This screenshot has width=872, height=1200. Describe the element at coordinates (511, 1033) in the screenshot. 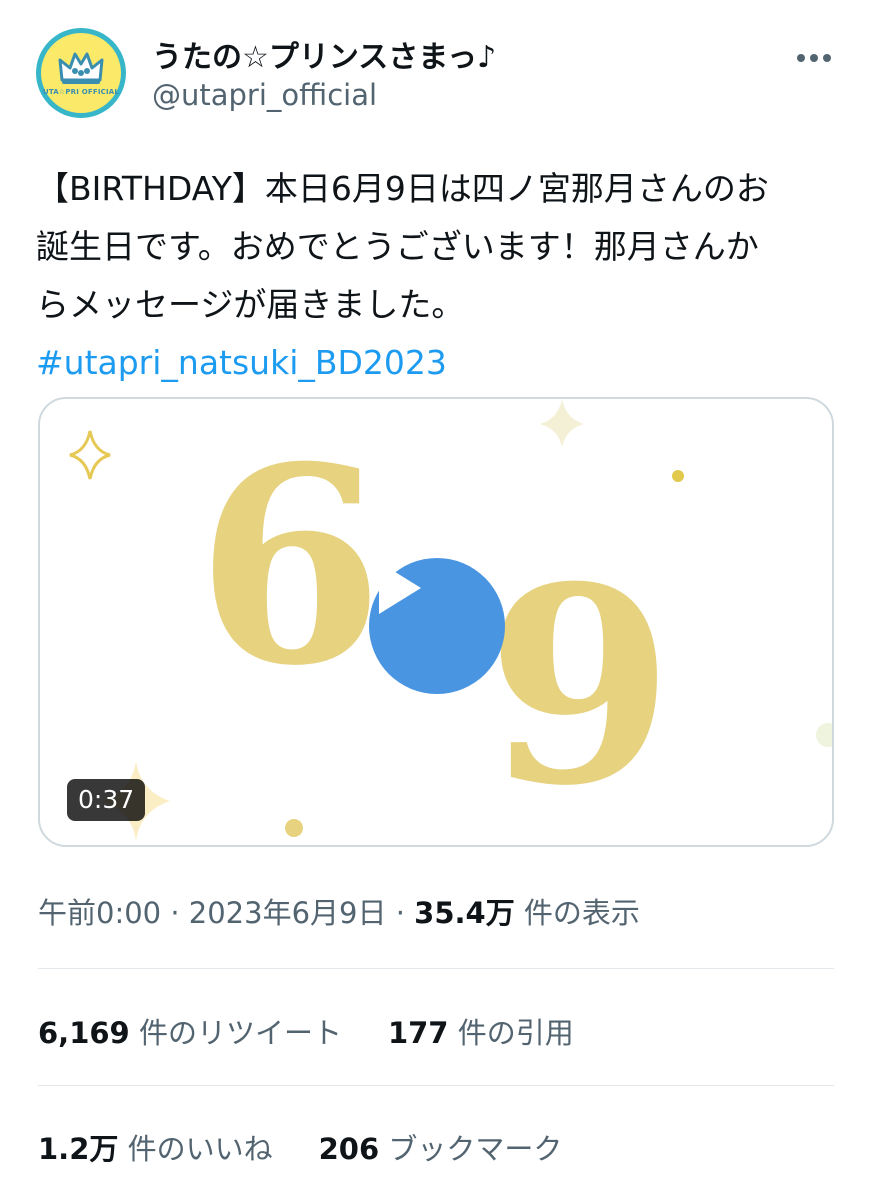

I see `quotes-label: 件の引用` at that location.